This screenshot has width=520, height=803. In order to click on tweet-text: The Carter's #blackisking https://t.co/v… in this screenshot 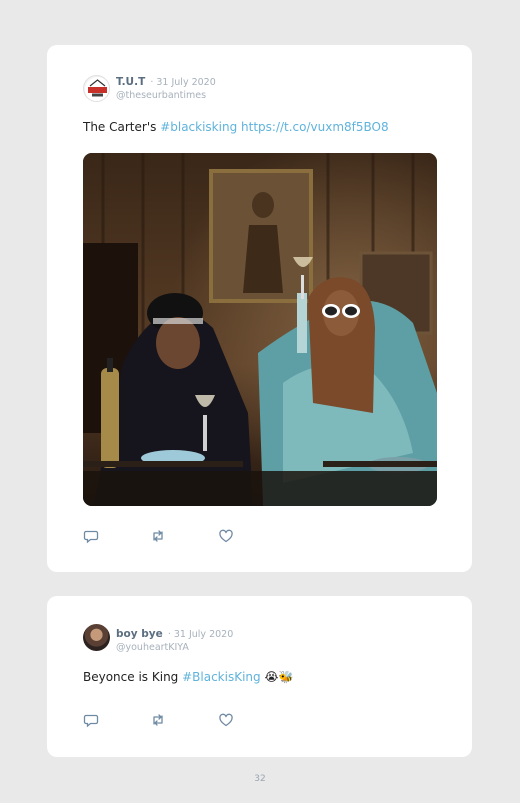, I will do `click(236, 127)`.